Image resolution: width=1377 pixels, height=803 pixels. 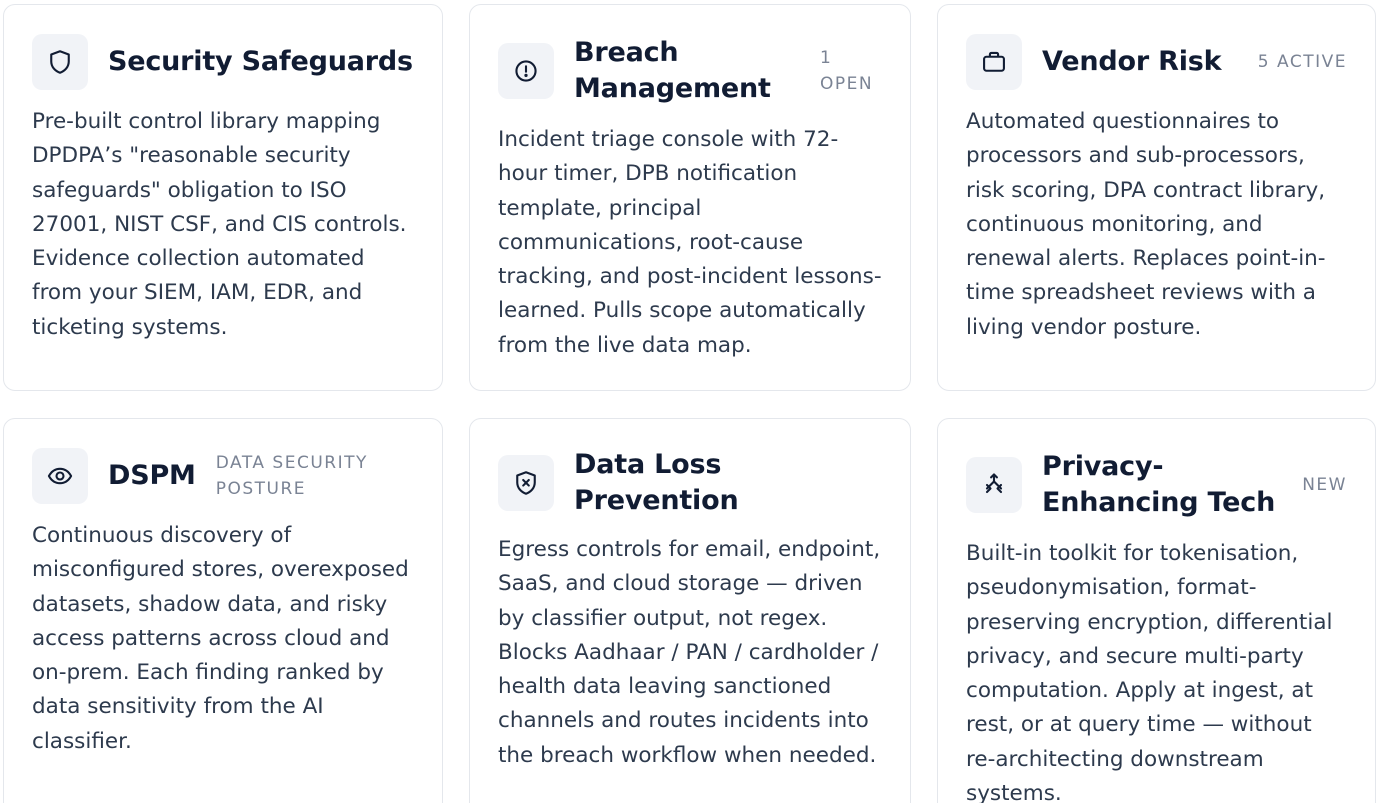 I want to click on card-header: Breach Management 1 OPEN, so click(x=690, y=71).